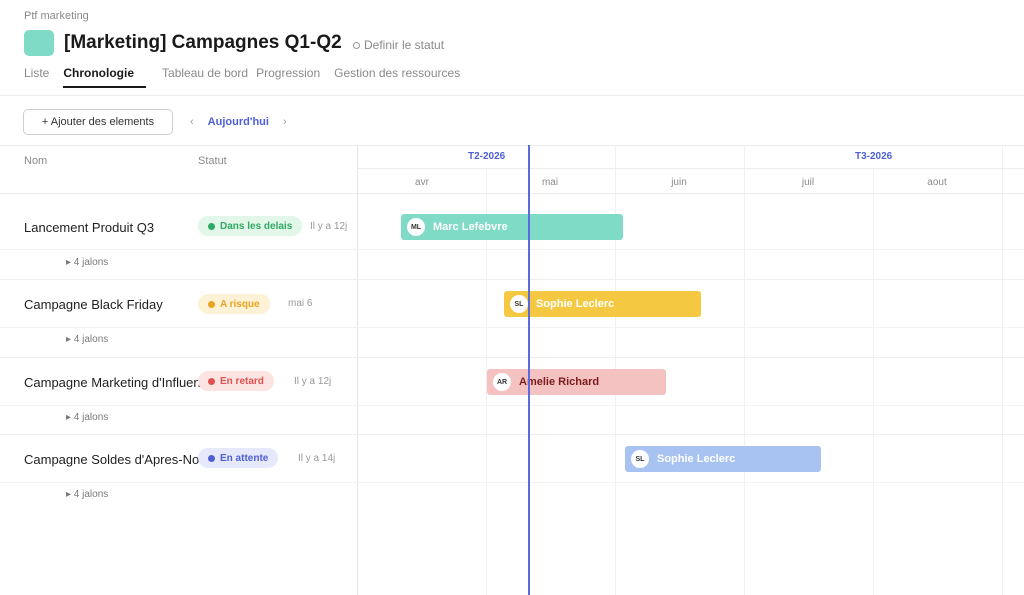 This screenshot has width=1024, height=595. I want to click on bar-owner-label: Amelie Richard, so click(559, 382).